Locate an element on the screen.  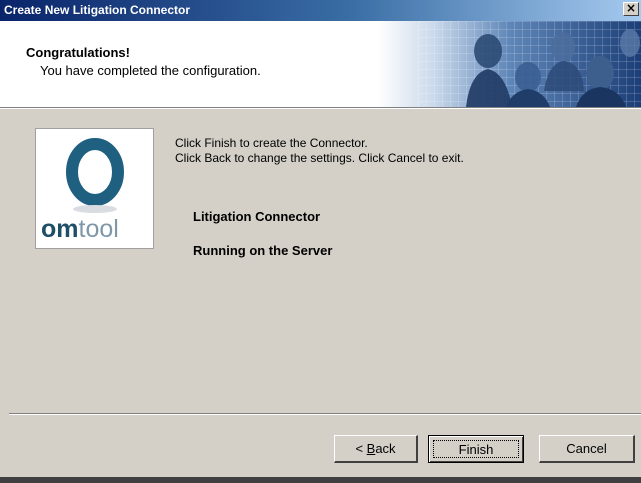
close-icon: × is located at coordinates (631, 8).